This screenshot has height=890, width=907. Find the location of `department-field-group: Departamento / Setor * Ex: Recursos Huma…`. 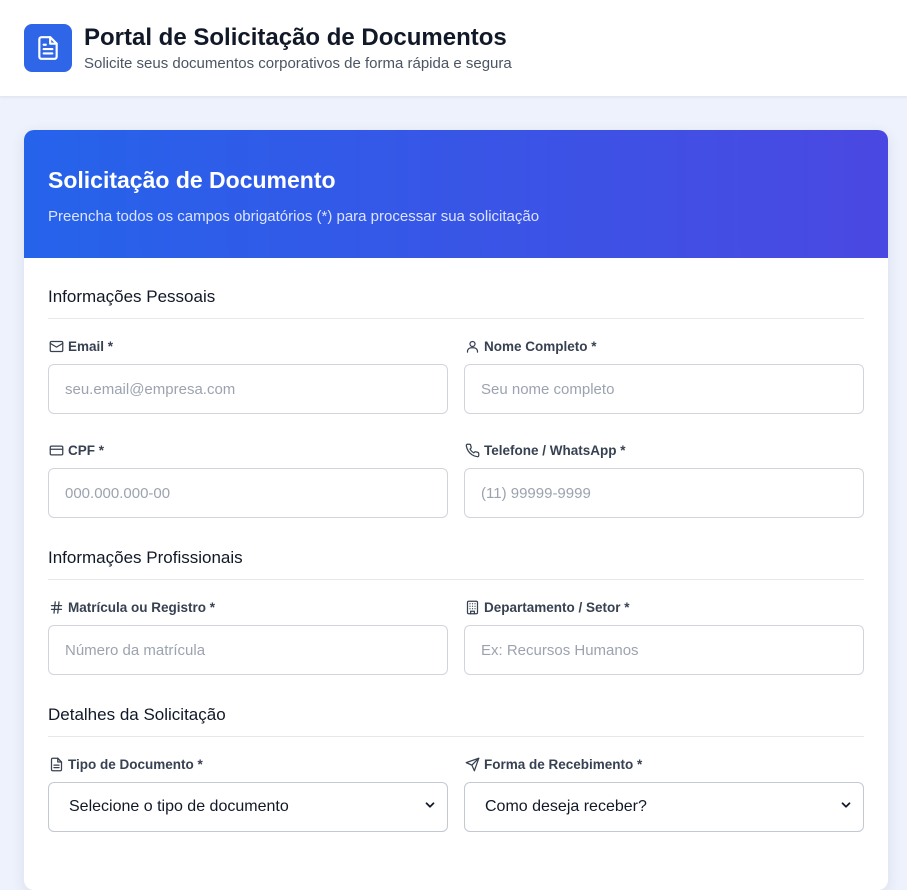

department-field-group: Departamento / Setor * Ex: Recursos Huma… is located at coordinates (664, 637).